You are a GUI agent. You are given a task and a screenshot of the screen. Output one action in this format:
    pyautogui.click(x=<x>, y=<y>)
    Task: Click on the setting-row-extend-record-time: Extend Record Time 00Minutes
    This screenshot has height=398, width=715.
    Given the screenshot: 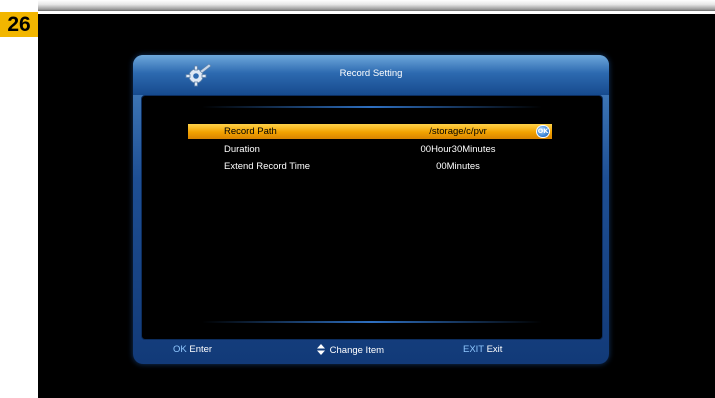 What is the action you would take?
    pyautogui.click(x=370, y=166)
    